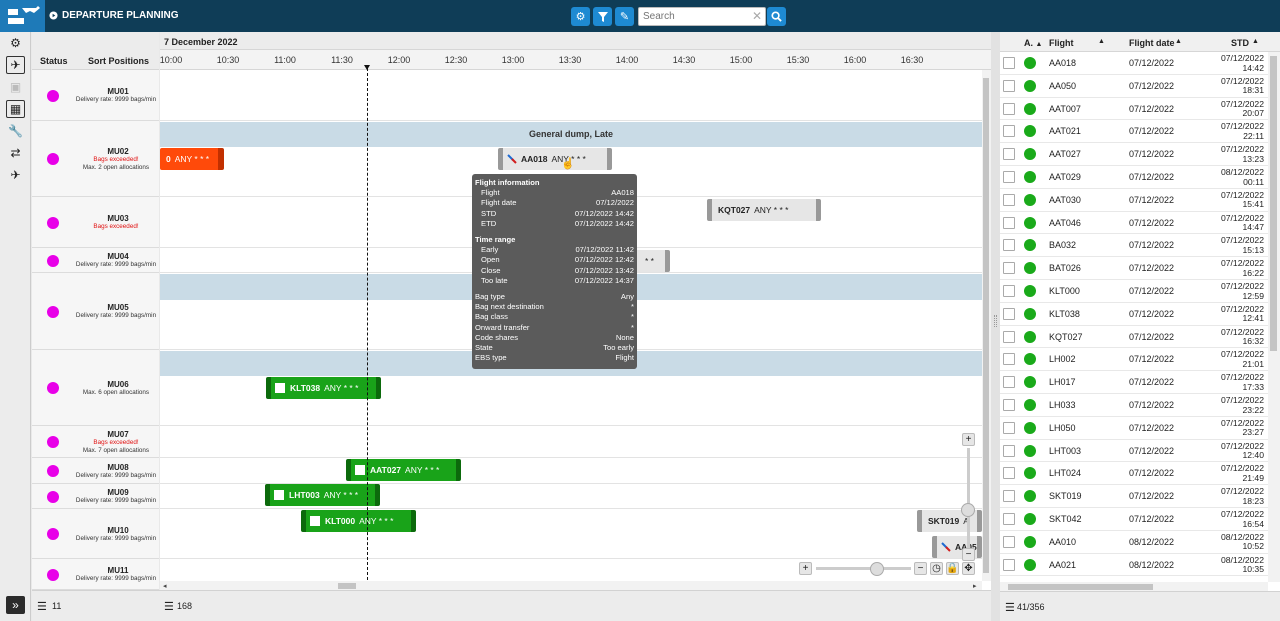 The image size is (1280, 621). What do you see at coordinates (1240, 43) in the screenshot?
I see `std-column-header: STD` at bounding box center [1240, 43].